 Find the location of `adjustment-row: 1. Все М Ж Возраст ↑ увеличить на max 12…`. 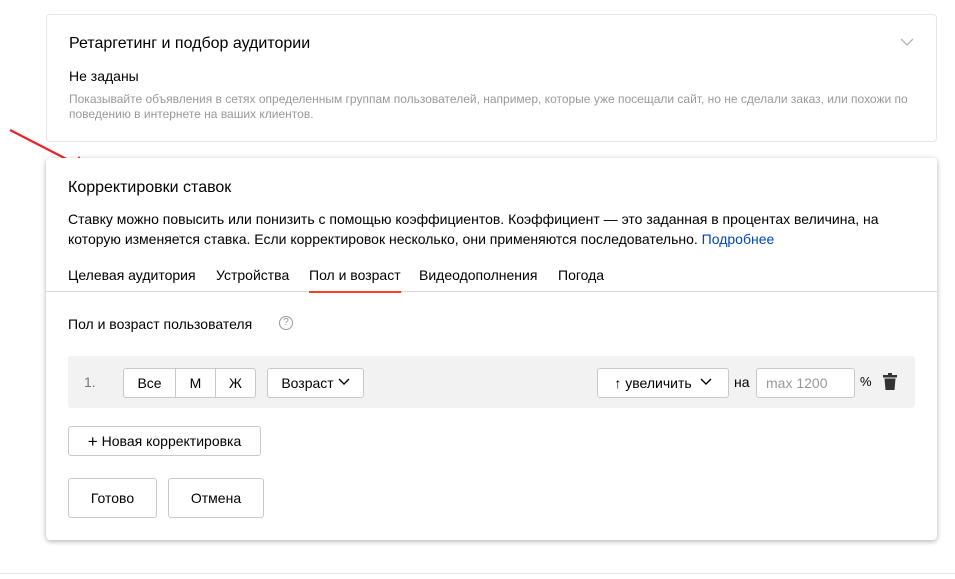

adjustment-row: 1. Все М Ж Возраст ↑ увеличить на max 12… is located at coordinates (491, 382).